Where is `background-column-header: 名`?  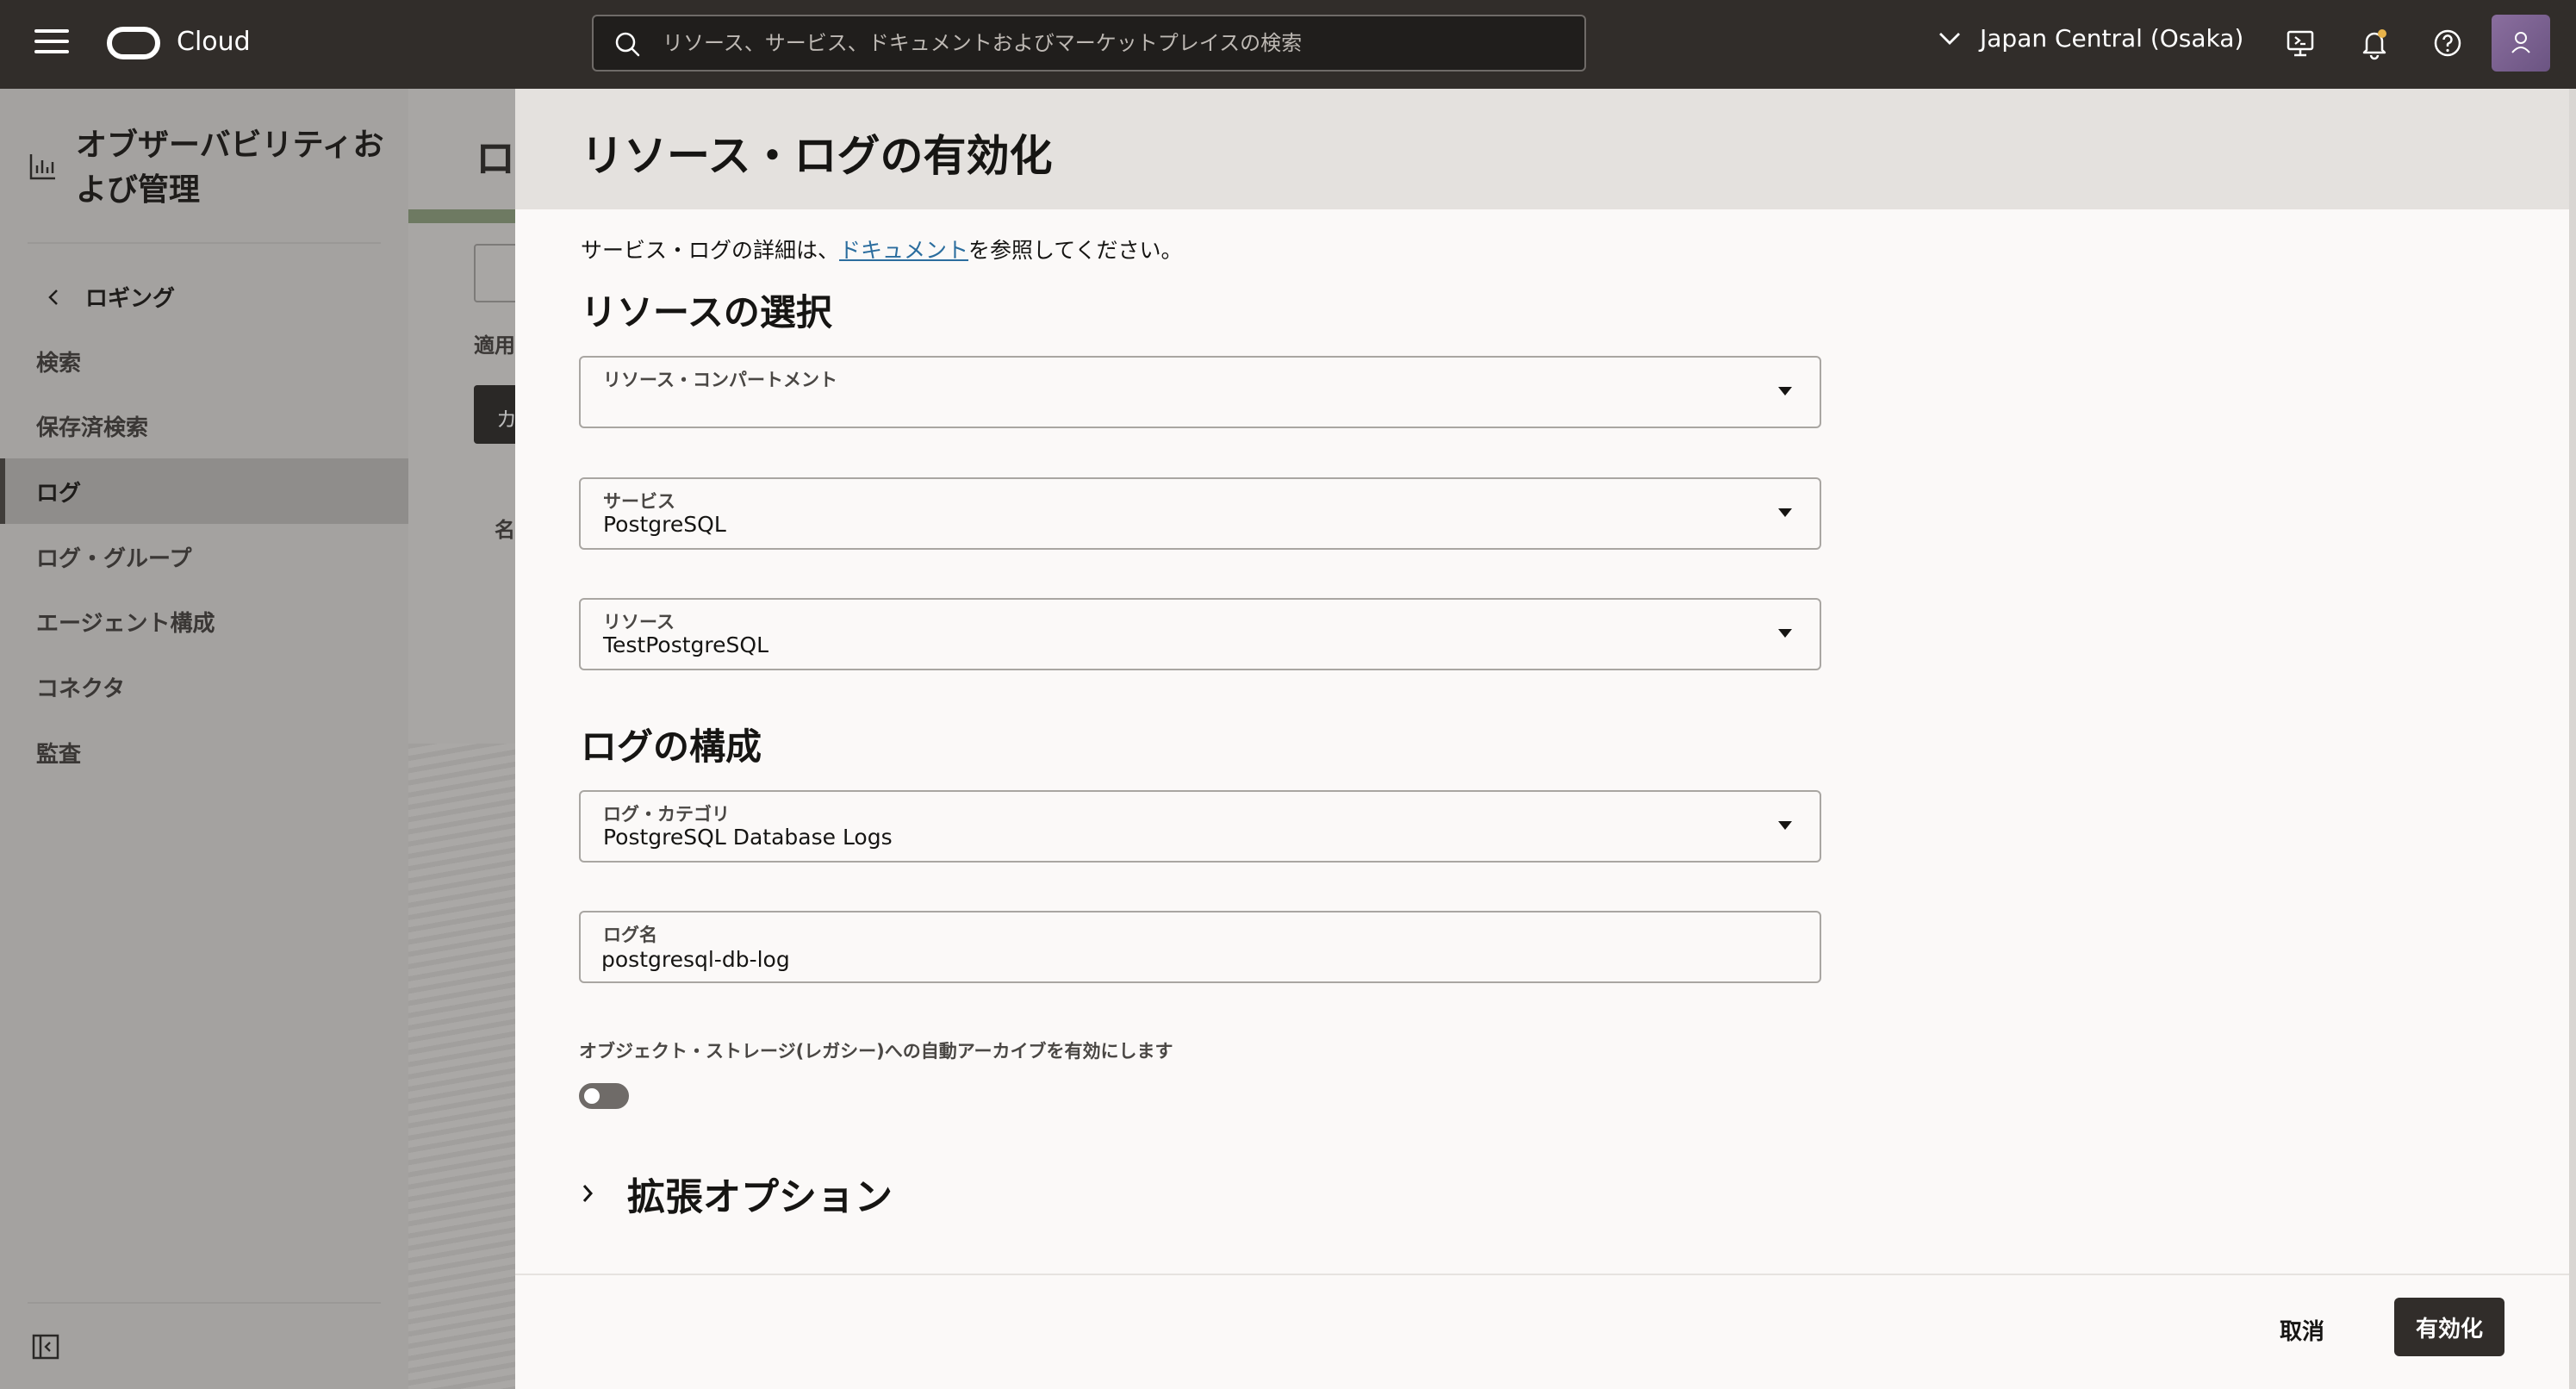
background-column-header: 名 is located at coordinates (505, 530).